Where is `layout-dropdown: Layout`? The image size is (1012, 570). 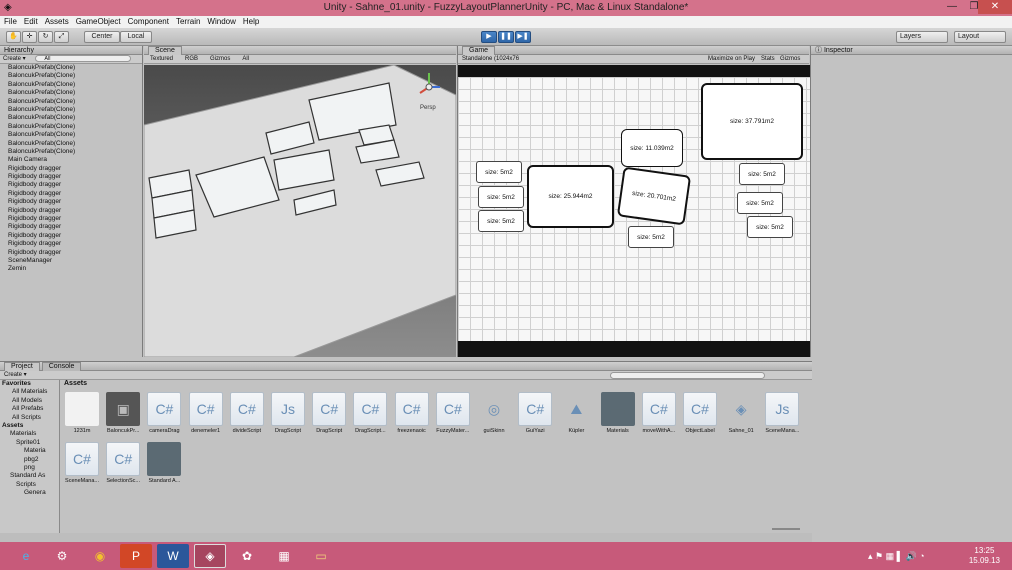 layout-dropdown: Layout is located at coordinates (980, 37).